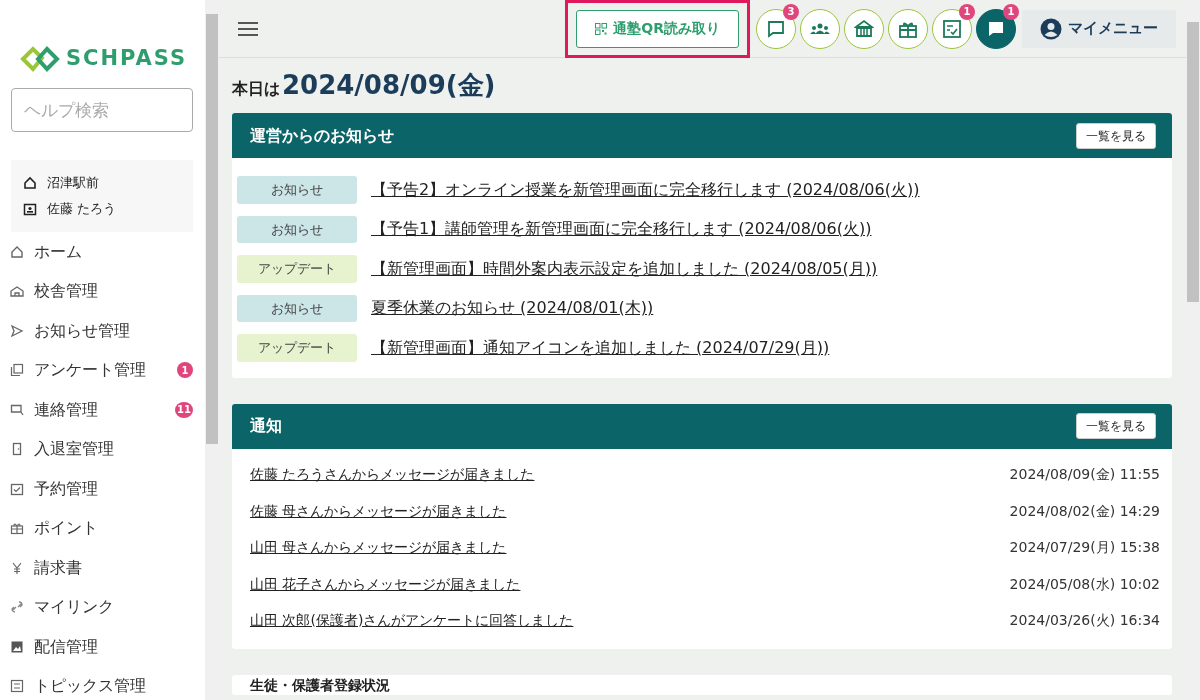  Describe the element at coordinates (392, 475) in the screenshot. I see `notification-link: 佐藤 たろうさんからメッセージが届きました` at that location.